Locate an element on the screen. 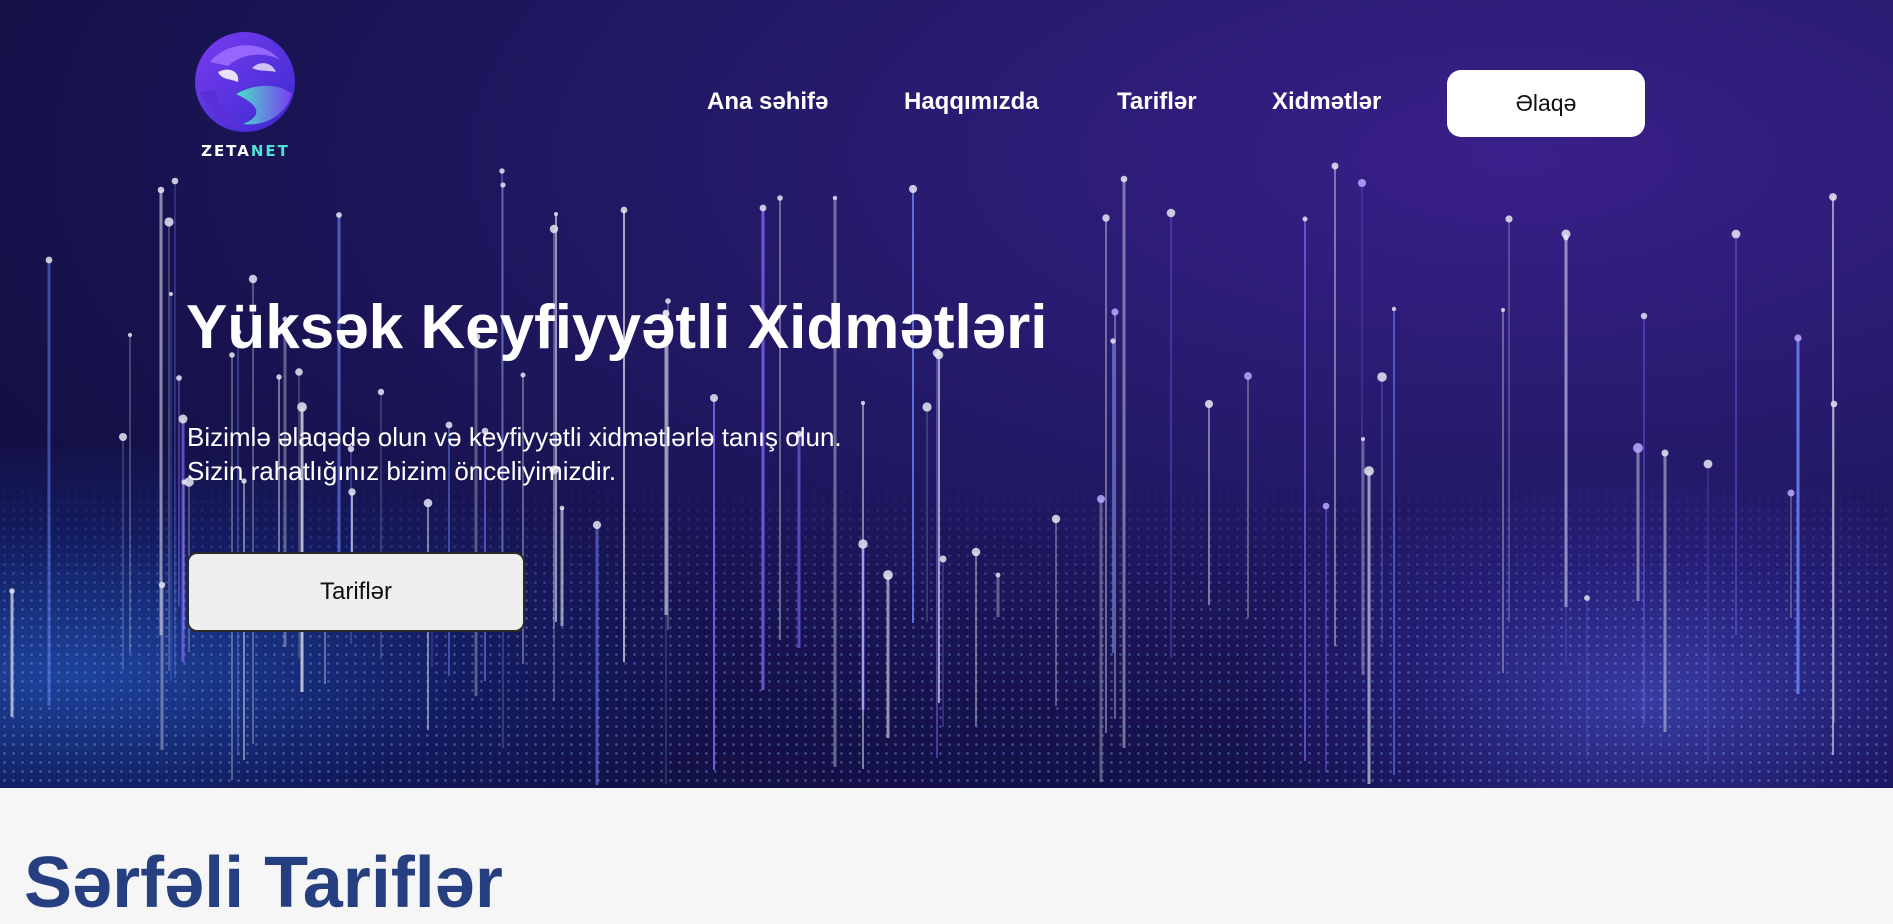 This screenshot has height=924, width=1893. pricing-section-title: Sərfəli Tariflər is located at coordinates (263, 883).